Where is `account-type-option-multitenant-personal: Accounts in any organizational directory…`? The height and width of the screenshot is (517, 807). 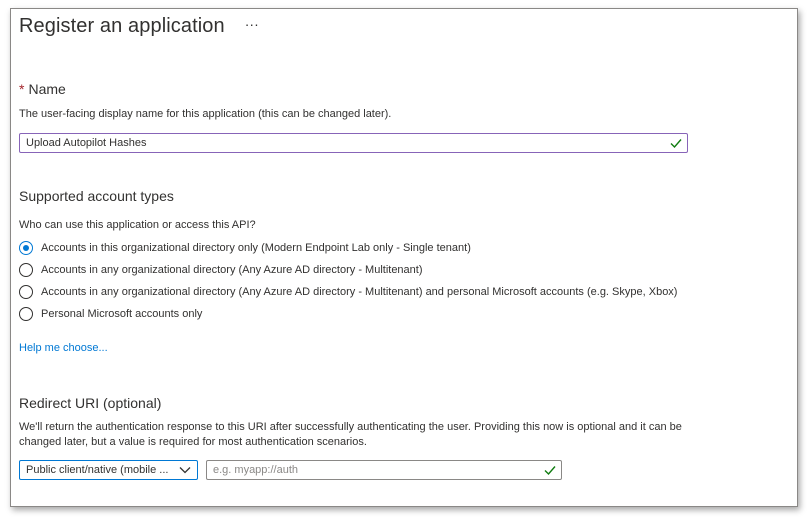 account-type-option-multitenant-personal: Accounts in any organizational directory… is located at coordinates (348, 292).